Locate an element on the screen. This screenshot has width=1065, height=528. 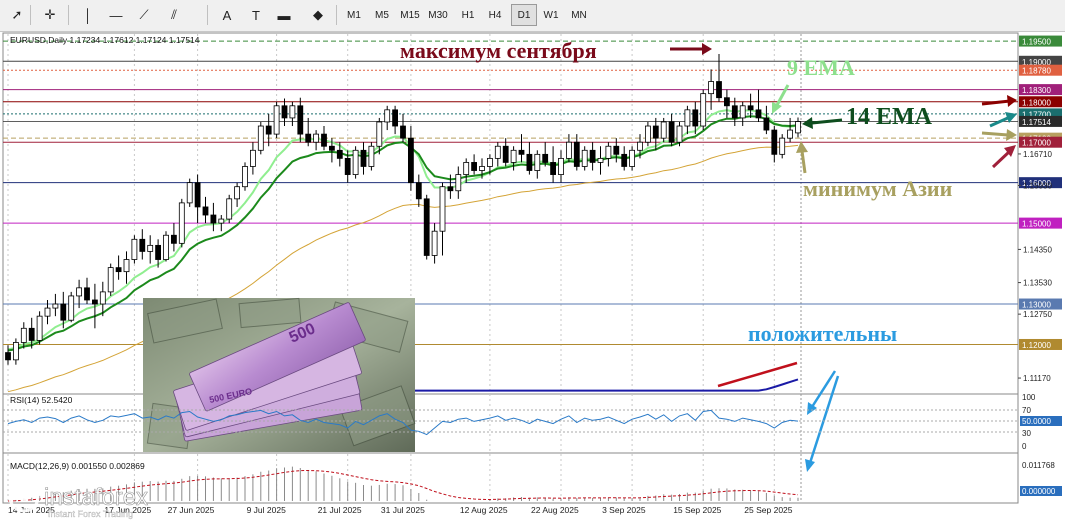
timeframe-m15: M15 is located at coordinates (410, 15).